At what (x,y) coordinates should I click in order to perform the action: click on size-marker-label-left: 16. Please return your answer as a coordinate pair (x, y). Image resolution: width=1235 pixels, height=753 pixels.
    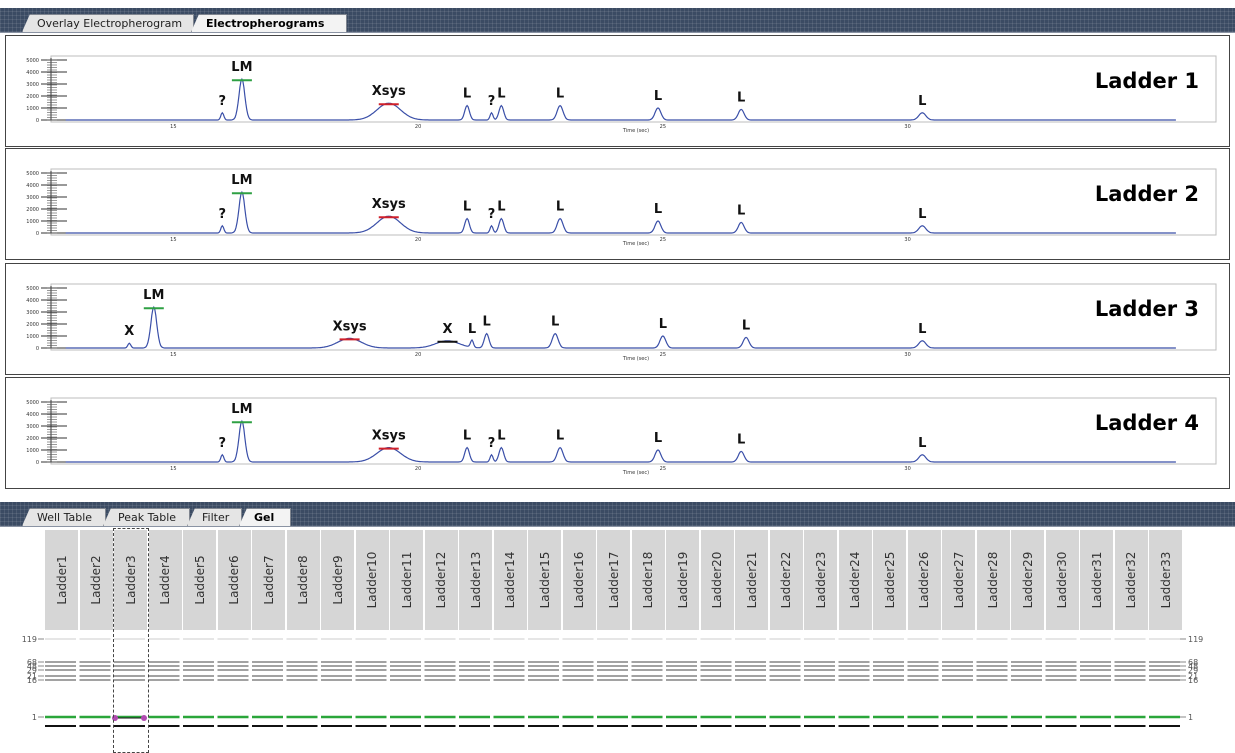
    Looking at the image, I should click on (32, 680).